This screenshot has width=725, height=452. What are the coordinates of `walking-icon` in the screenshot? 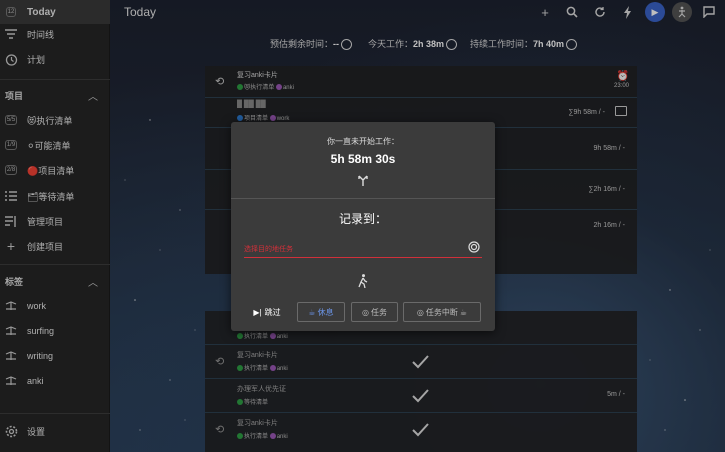 It's located at (363, 282).